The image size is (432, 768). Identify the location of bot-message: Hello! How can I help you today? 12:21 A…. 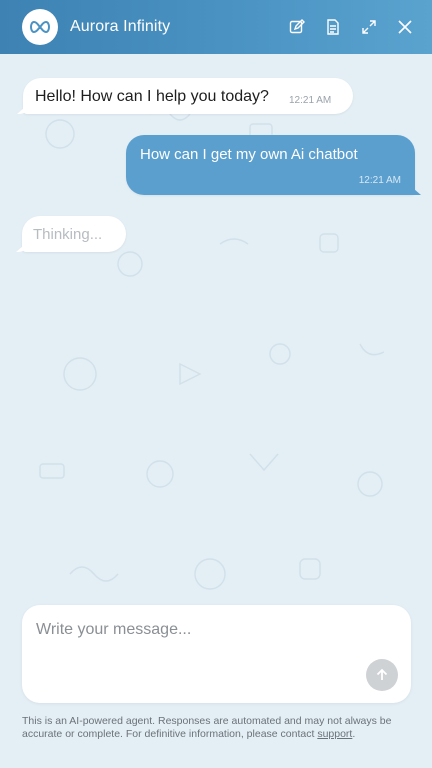
(188, 96).